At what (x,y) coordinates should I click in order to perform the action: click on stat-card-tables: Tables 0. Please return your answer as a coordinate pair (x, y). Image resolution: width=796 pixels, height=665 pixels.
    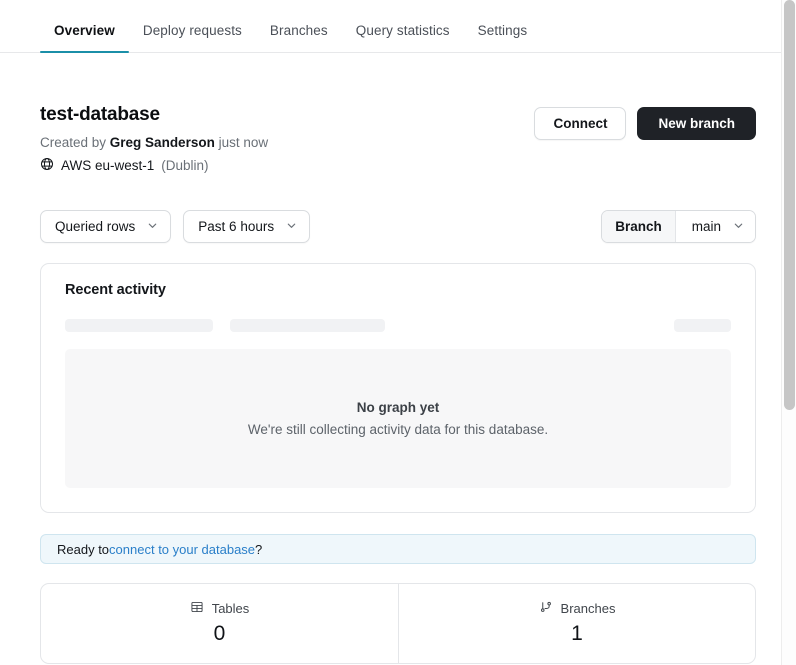
    Looking at the image, I should click on (219, 623).